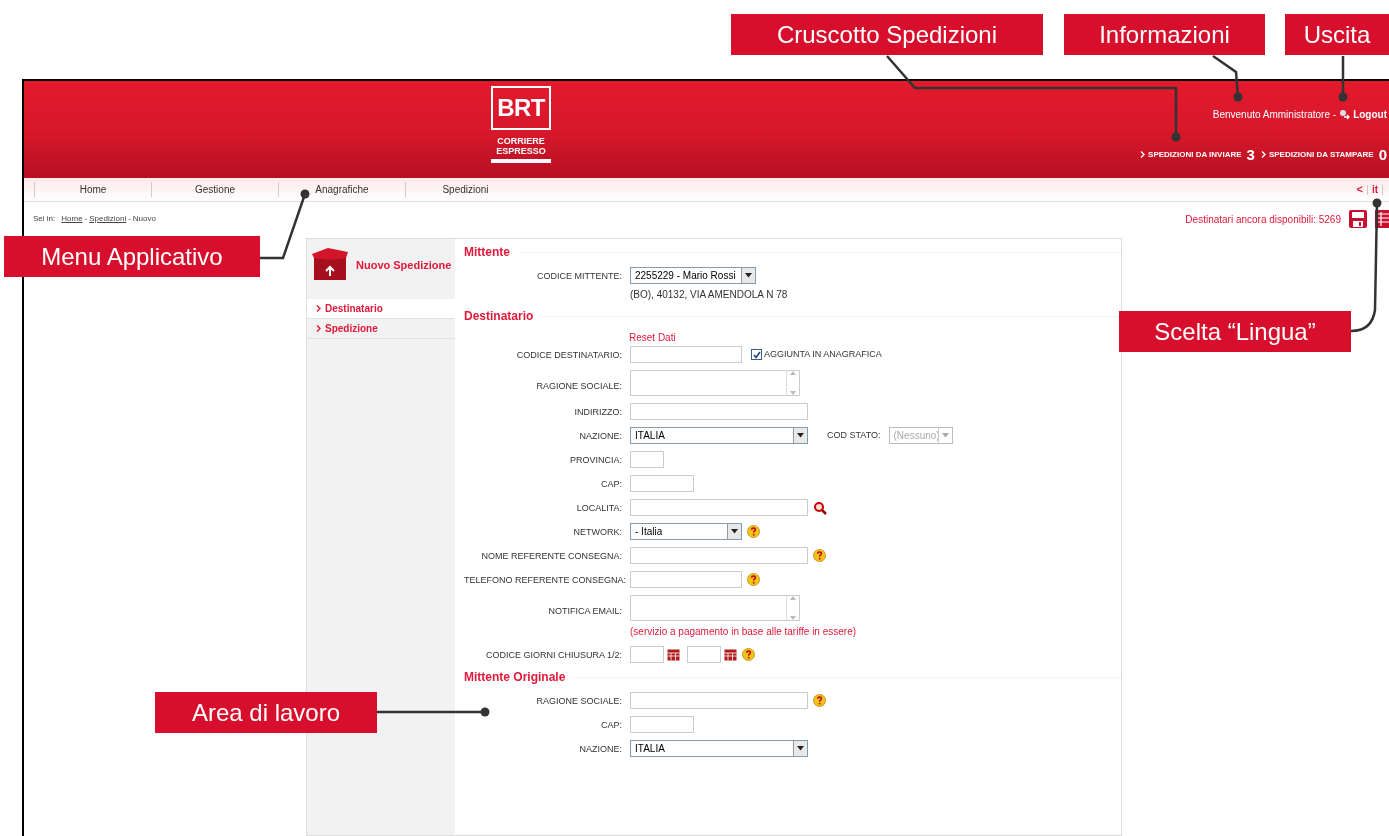  Describe the element at coordinates (1382, 154) in the screenshot. I see `counter-value: 0` at that location.